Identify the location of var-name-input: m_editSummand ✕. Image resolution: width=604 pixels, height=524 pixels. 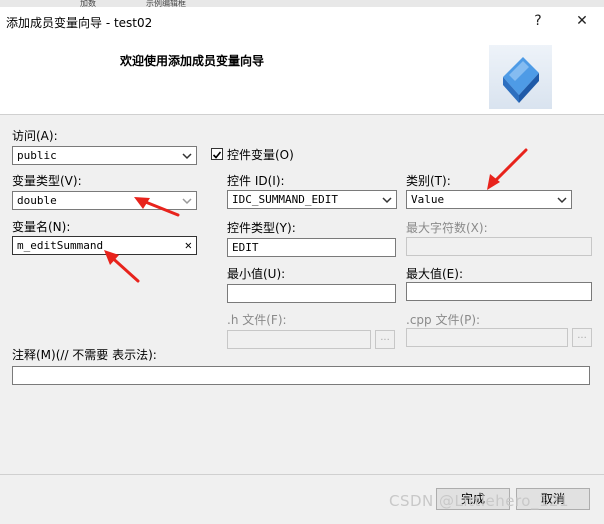
(104, 245).